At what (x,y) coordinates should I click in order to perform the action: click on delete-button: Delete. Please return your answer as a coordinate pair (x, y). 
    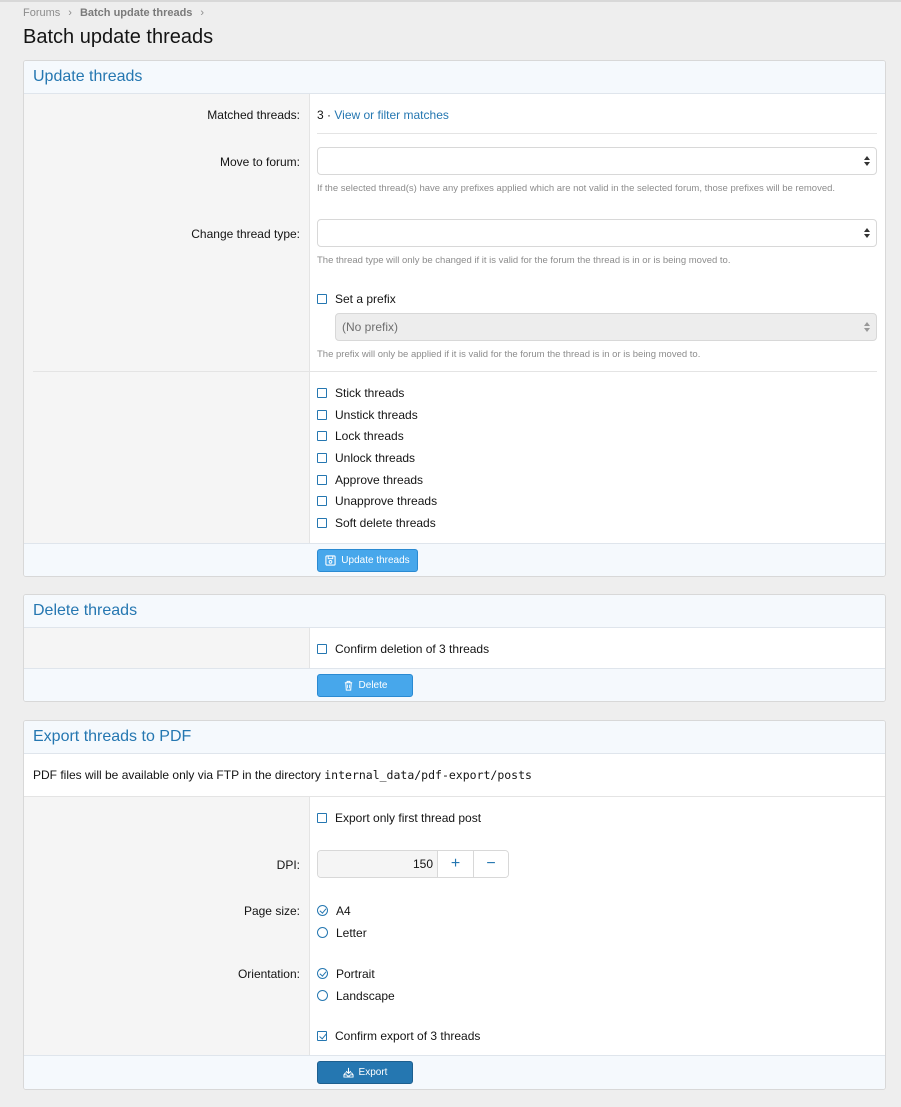
    Looking at the image, I should click on (365, 685).